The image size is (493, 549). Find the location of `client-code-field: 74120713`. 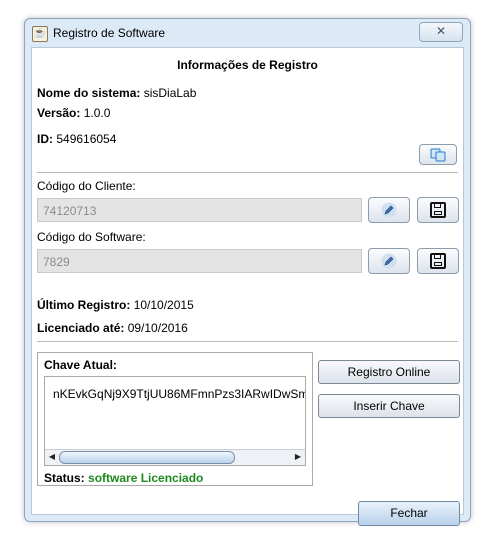

client-code-field: 74120713 is located at coordinates (199, 210).